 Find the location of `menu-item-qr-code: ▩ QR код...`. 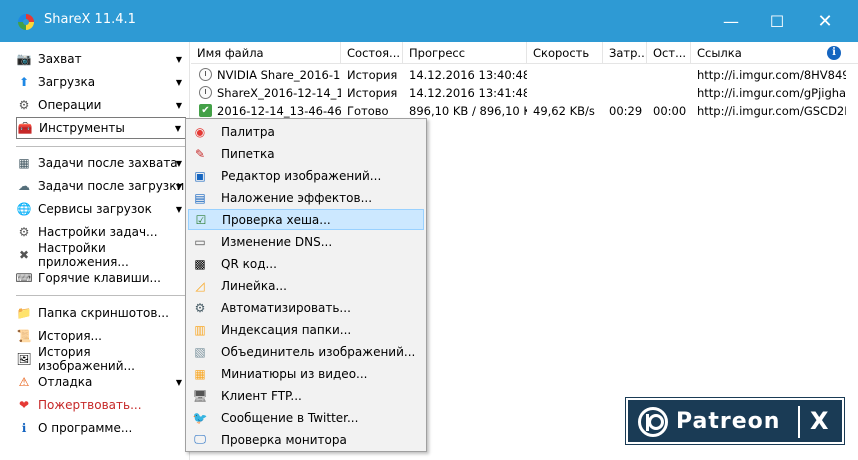

menu-item-qr-code: ▩ QR код... is located at coordinates (306, 263).